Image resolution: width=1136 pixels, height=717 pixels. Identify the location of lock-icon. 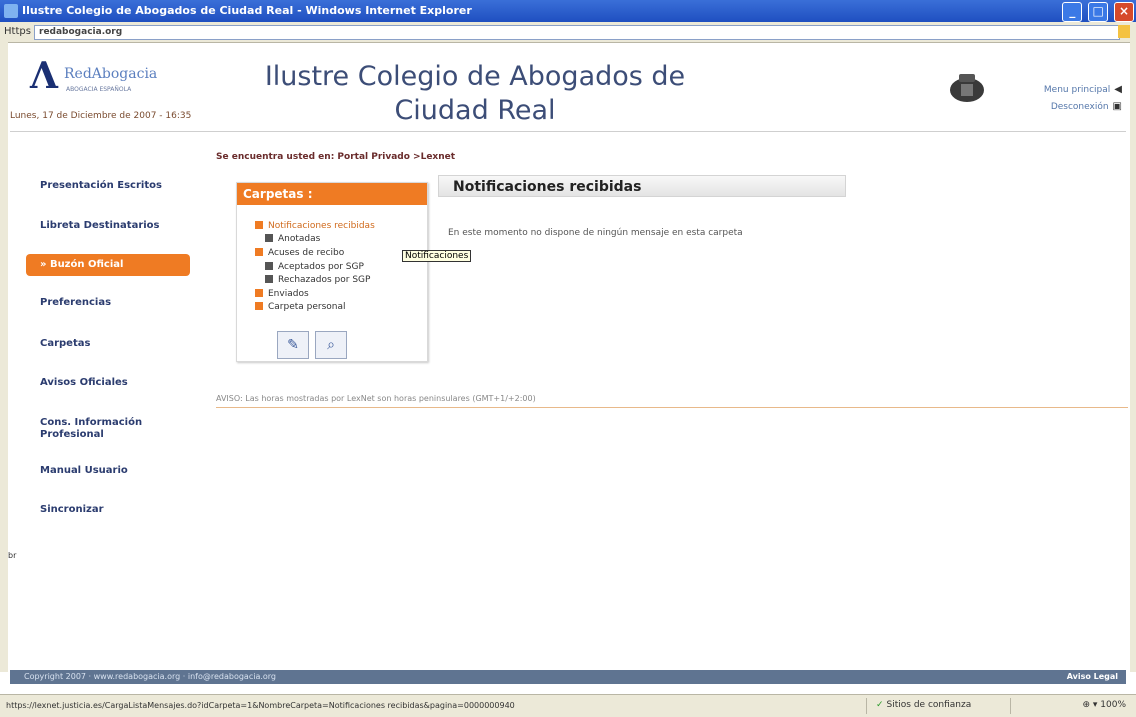
(1124, 31).